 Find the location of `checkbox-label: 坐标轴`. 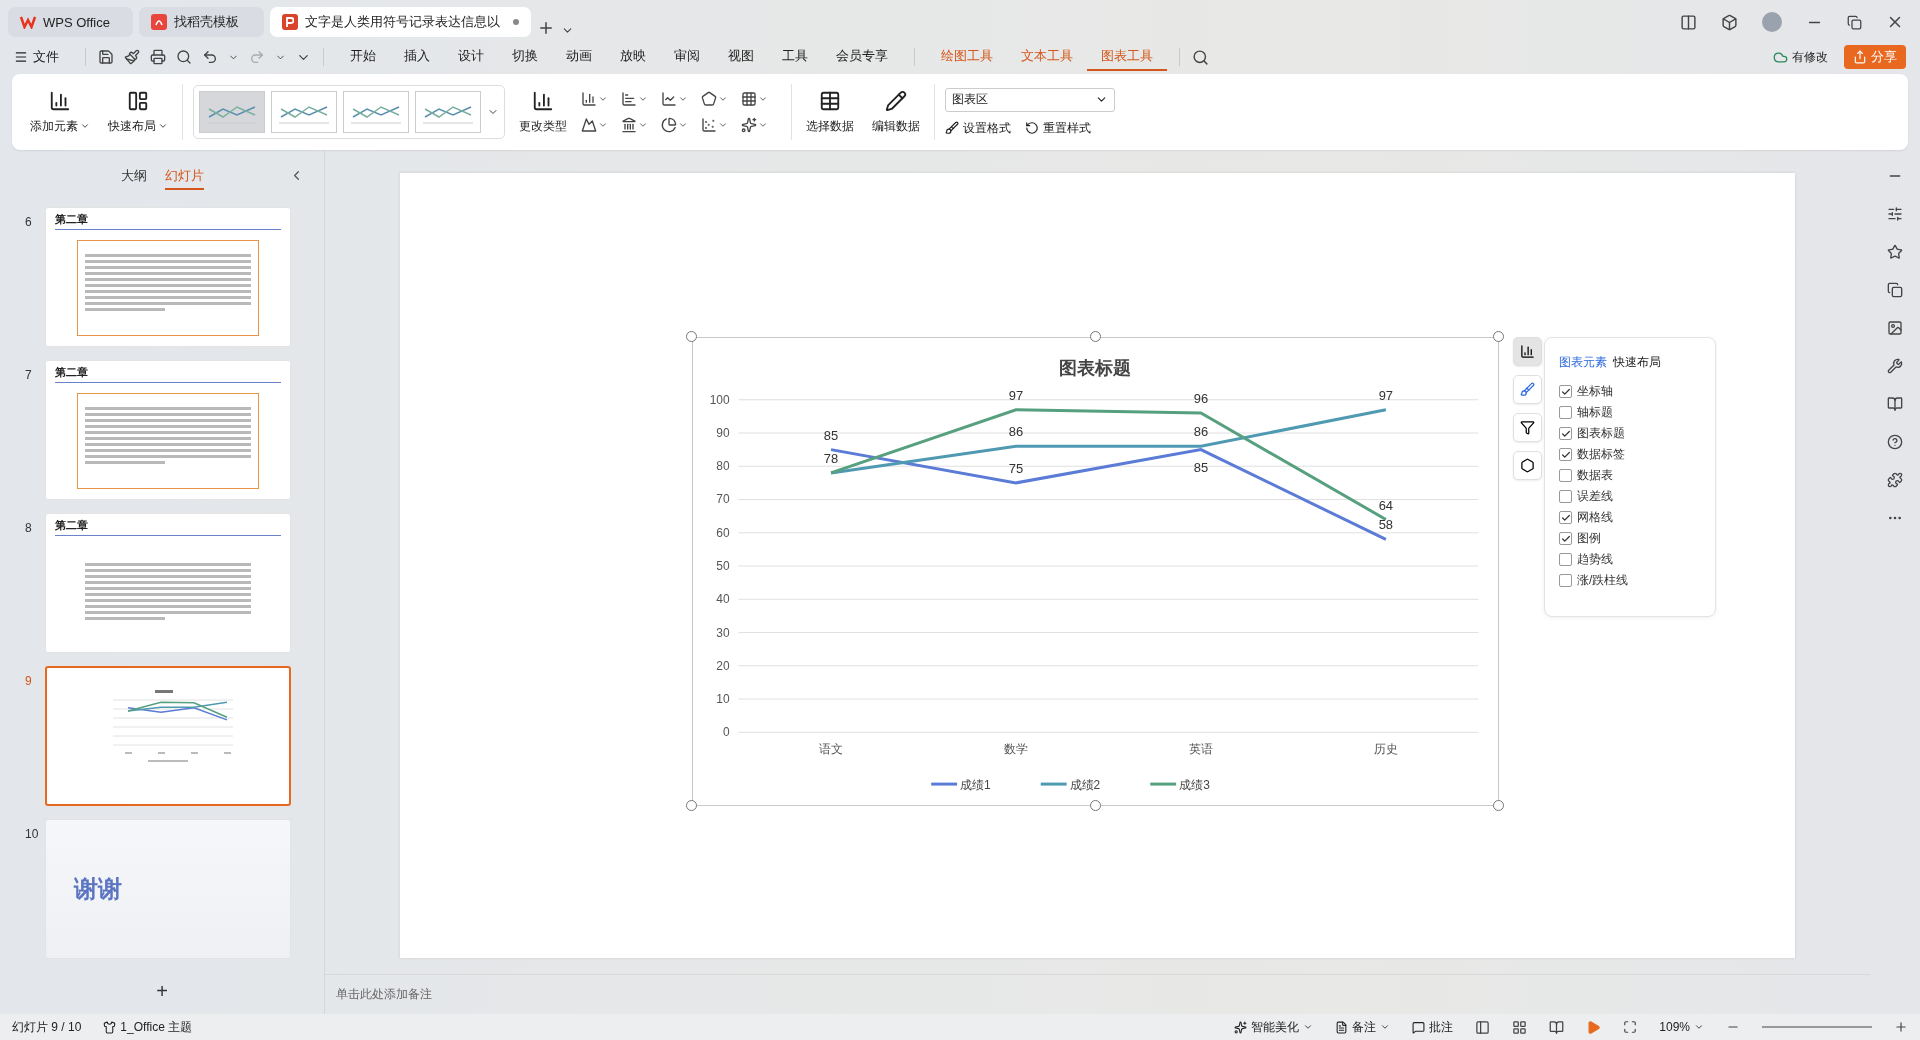

checkbox-label: 坐标轴 is located at coordinates (1595, 391).